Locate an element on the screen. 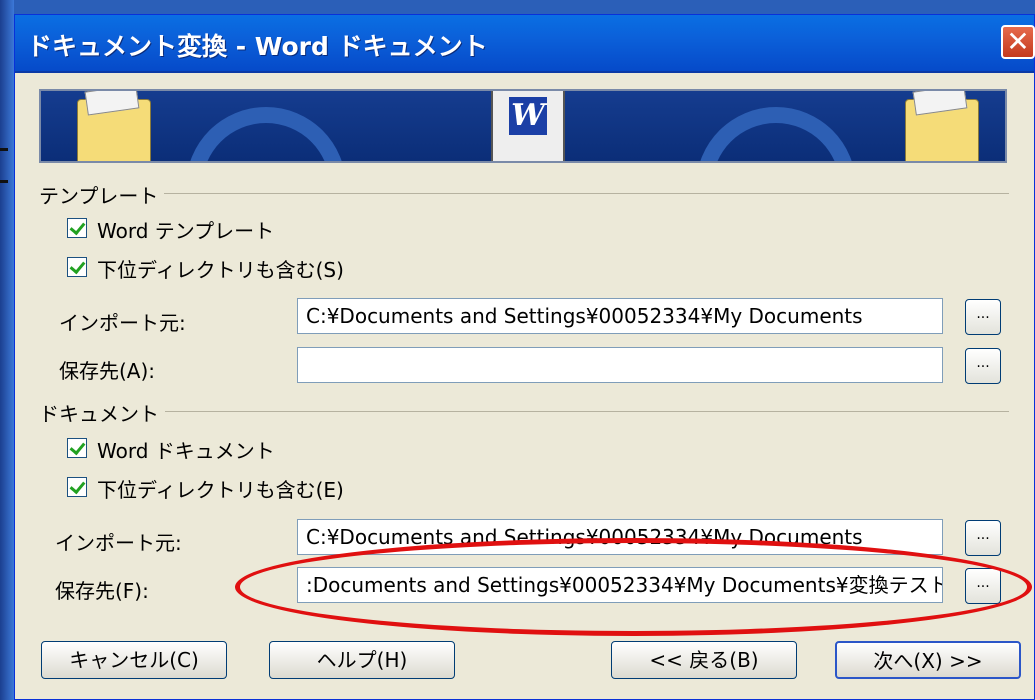 Image resolution: width=1035 pixels, height=700 pixels. templates-group-label: テンプレート is located at coordinates (102, 194).